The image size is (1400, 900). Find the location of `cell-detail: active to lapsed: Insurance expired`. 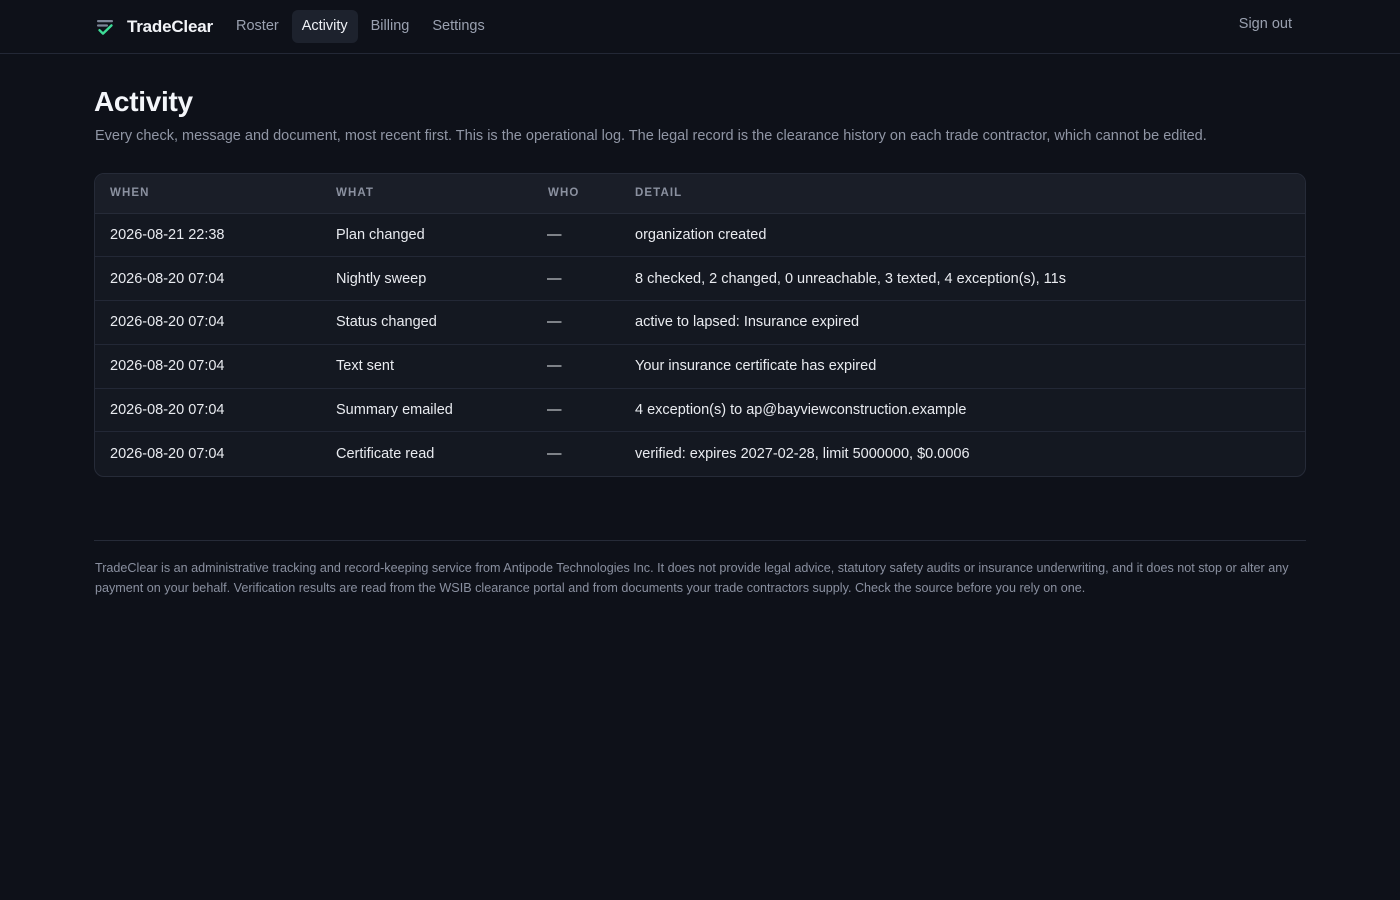

cell-detail: active to lapsed: Insurance expired is located at coordinates (962, 322).